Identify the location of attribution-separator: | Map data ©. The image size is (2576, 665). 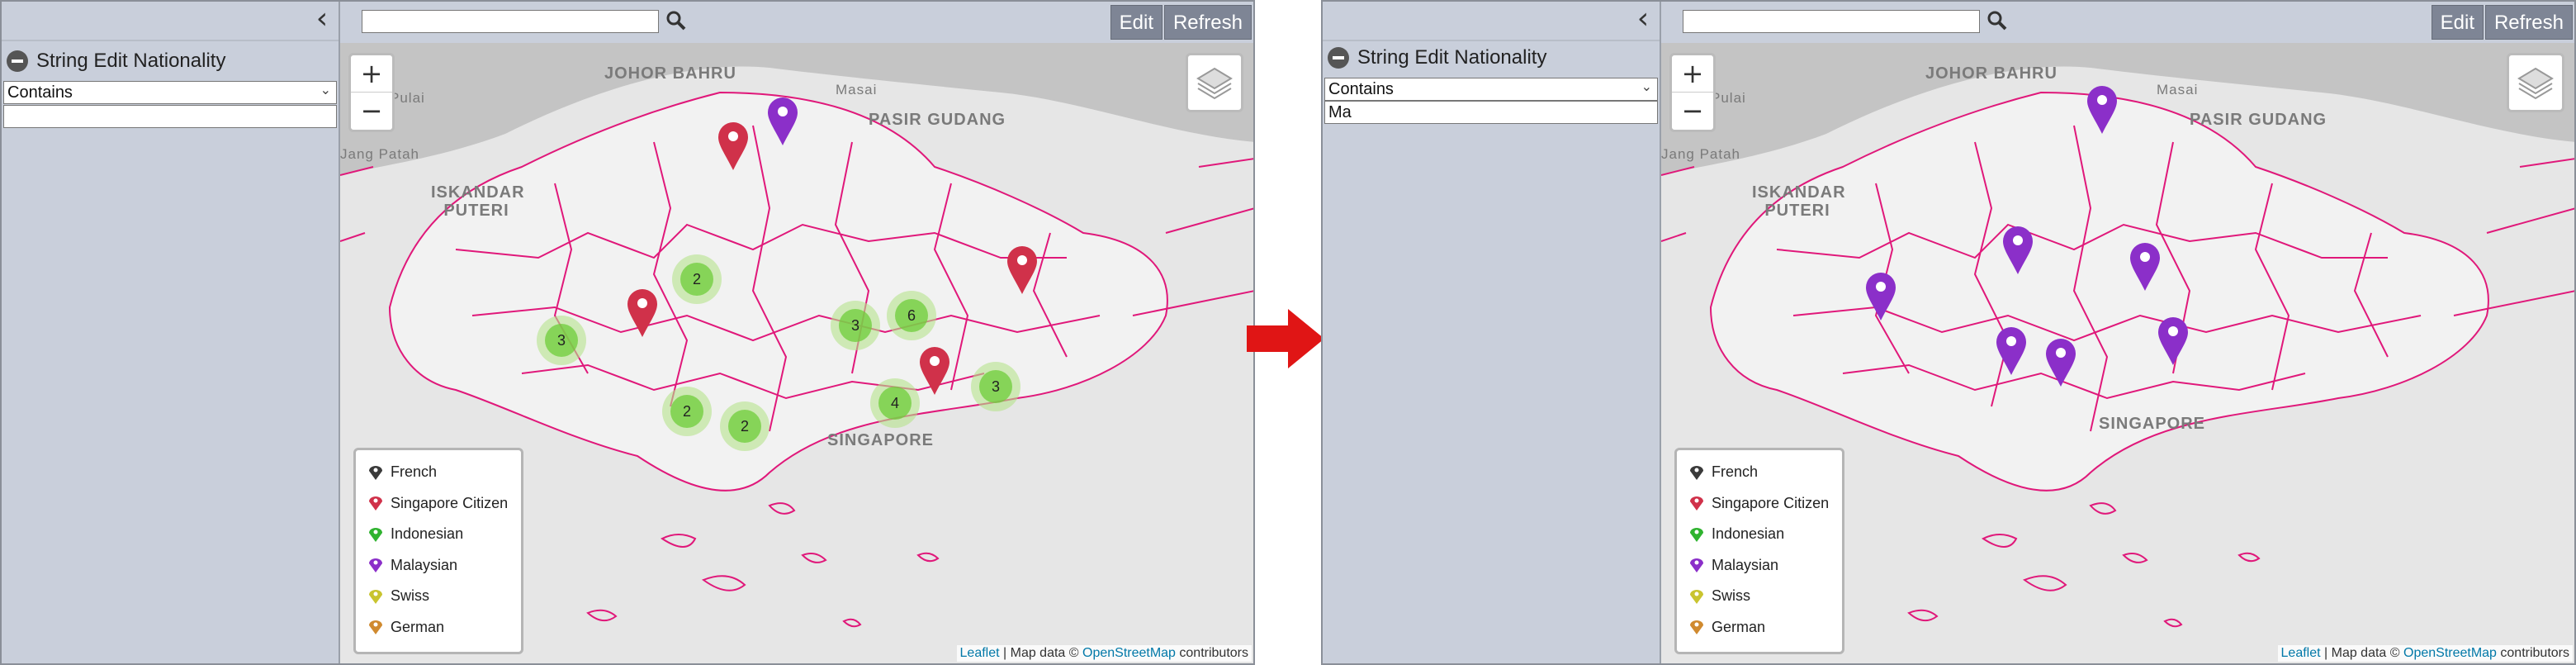
(1040, 653).